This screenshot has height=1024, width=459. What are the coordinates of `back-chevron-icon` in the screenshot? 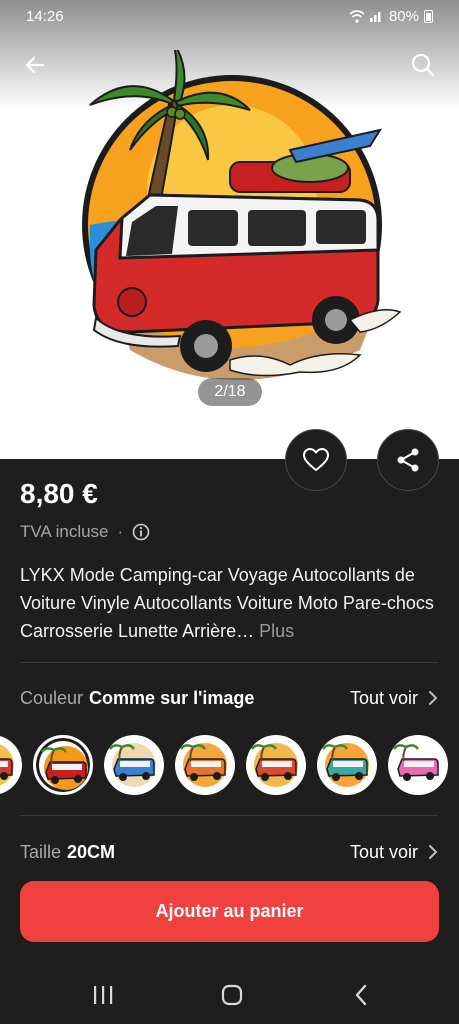 It's located at (361, 995).